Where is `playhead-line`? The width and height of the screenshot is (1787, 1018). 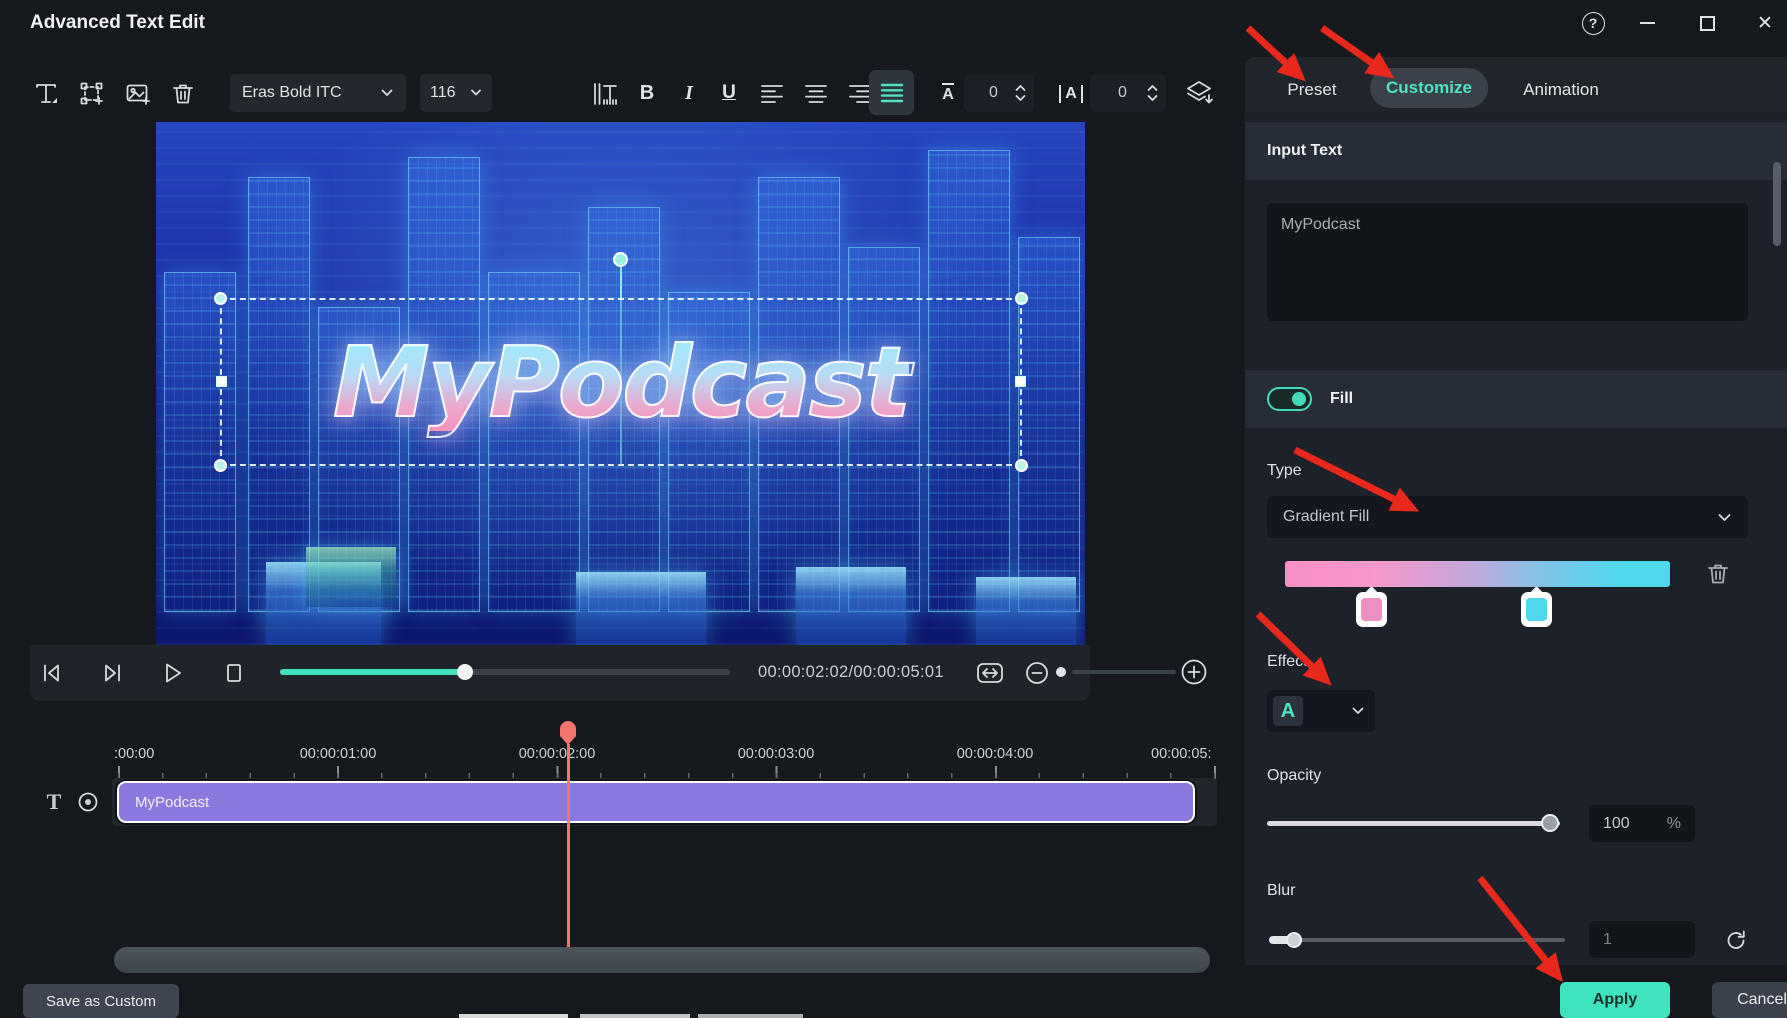 playhead-line is located at coordinates (568, 850).